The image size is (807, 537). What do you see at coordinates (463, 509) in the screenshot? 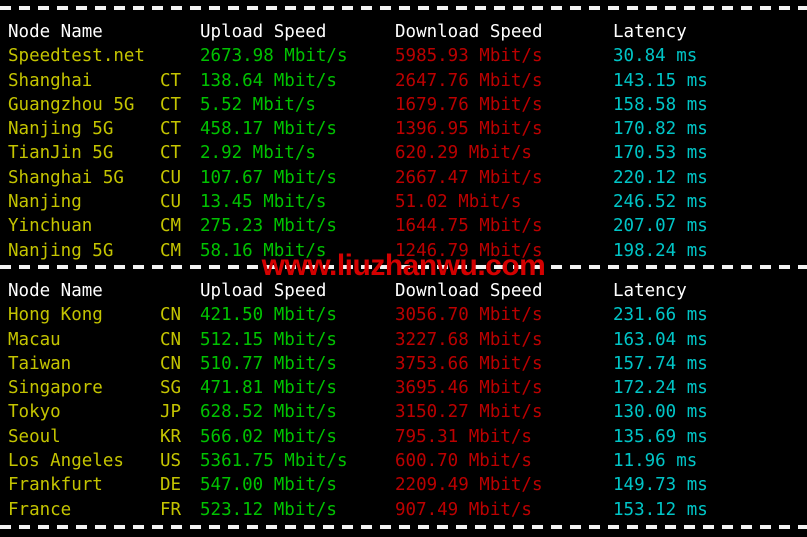
I see `cell-download-speed: 907.49 Mbit/s` at bounding box center [463, 509].